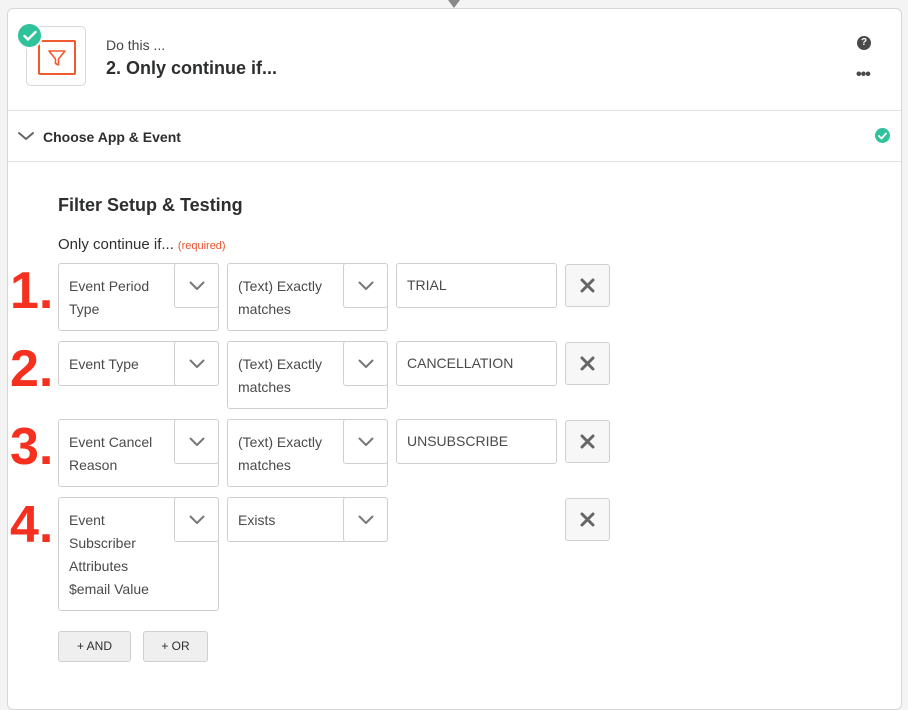 Image resolution: width=908 pixels, height=710 pixels. What do you see at coordinates (864, 43) in the screenshot?
I see `help-icon: ?` at bounding box center [864, 43].